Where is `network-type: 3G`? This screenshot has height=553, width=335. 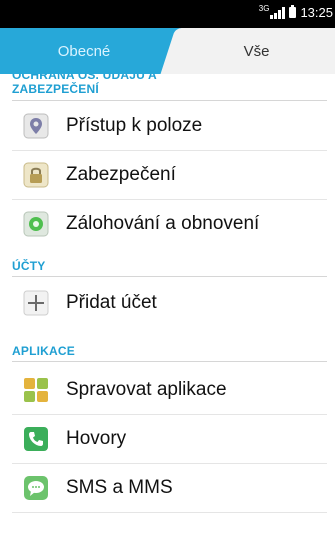 network-type: 3G is located at coordinates (264, 8).